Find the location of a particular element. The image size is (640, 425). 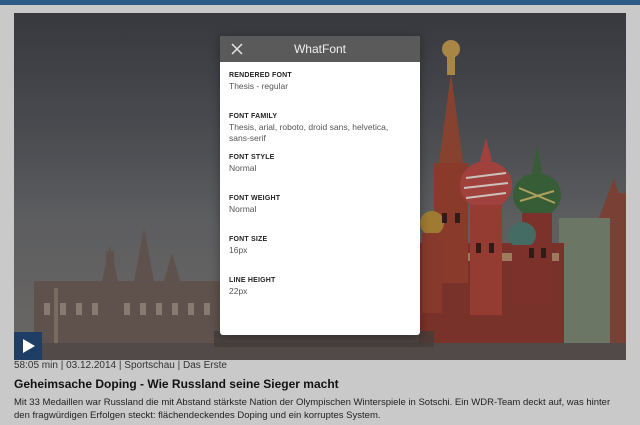

field-label: FONT STYLE is located at coordinates (252, 157).